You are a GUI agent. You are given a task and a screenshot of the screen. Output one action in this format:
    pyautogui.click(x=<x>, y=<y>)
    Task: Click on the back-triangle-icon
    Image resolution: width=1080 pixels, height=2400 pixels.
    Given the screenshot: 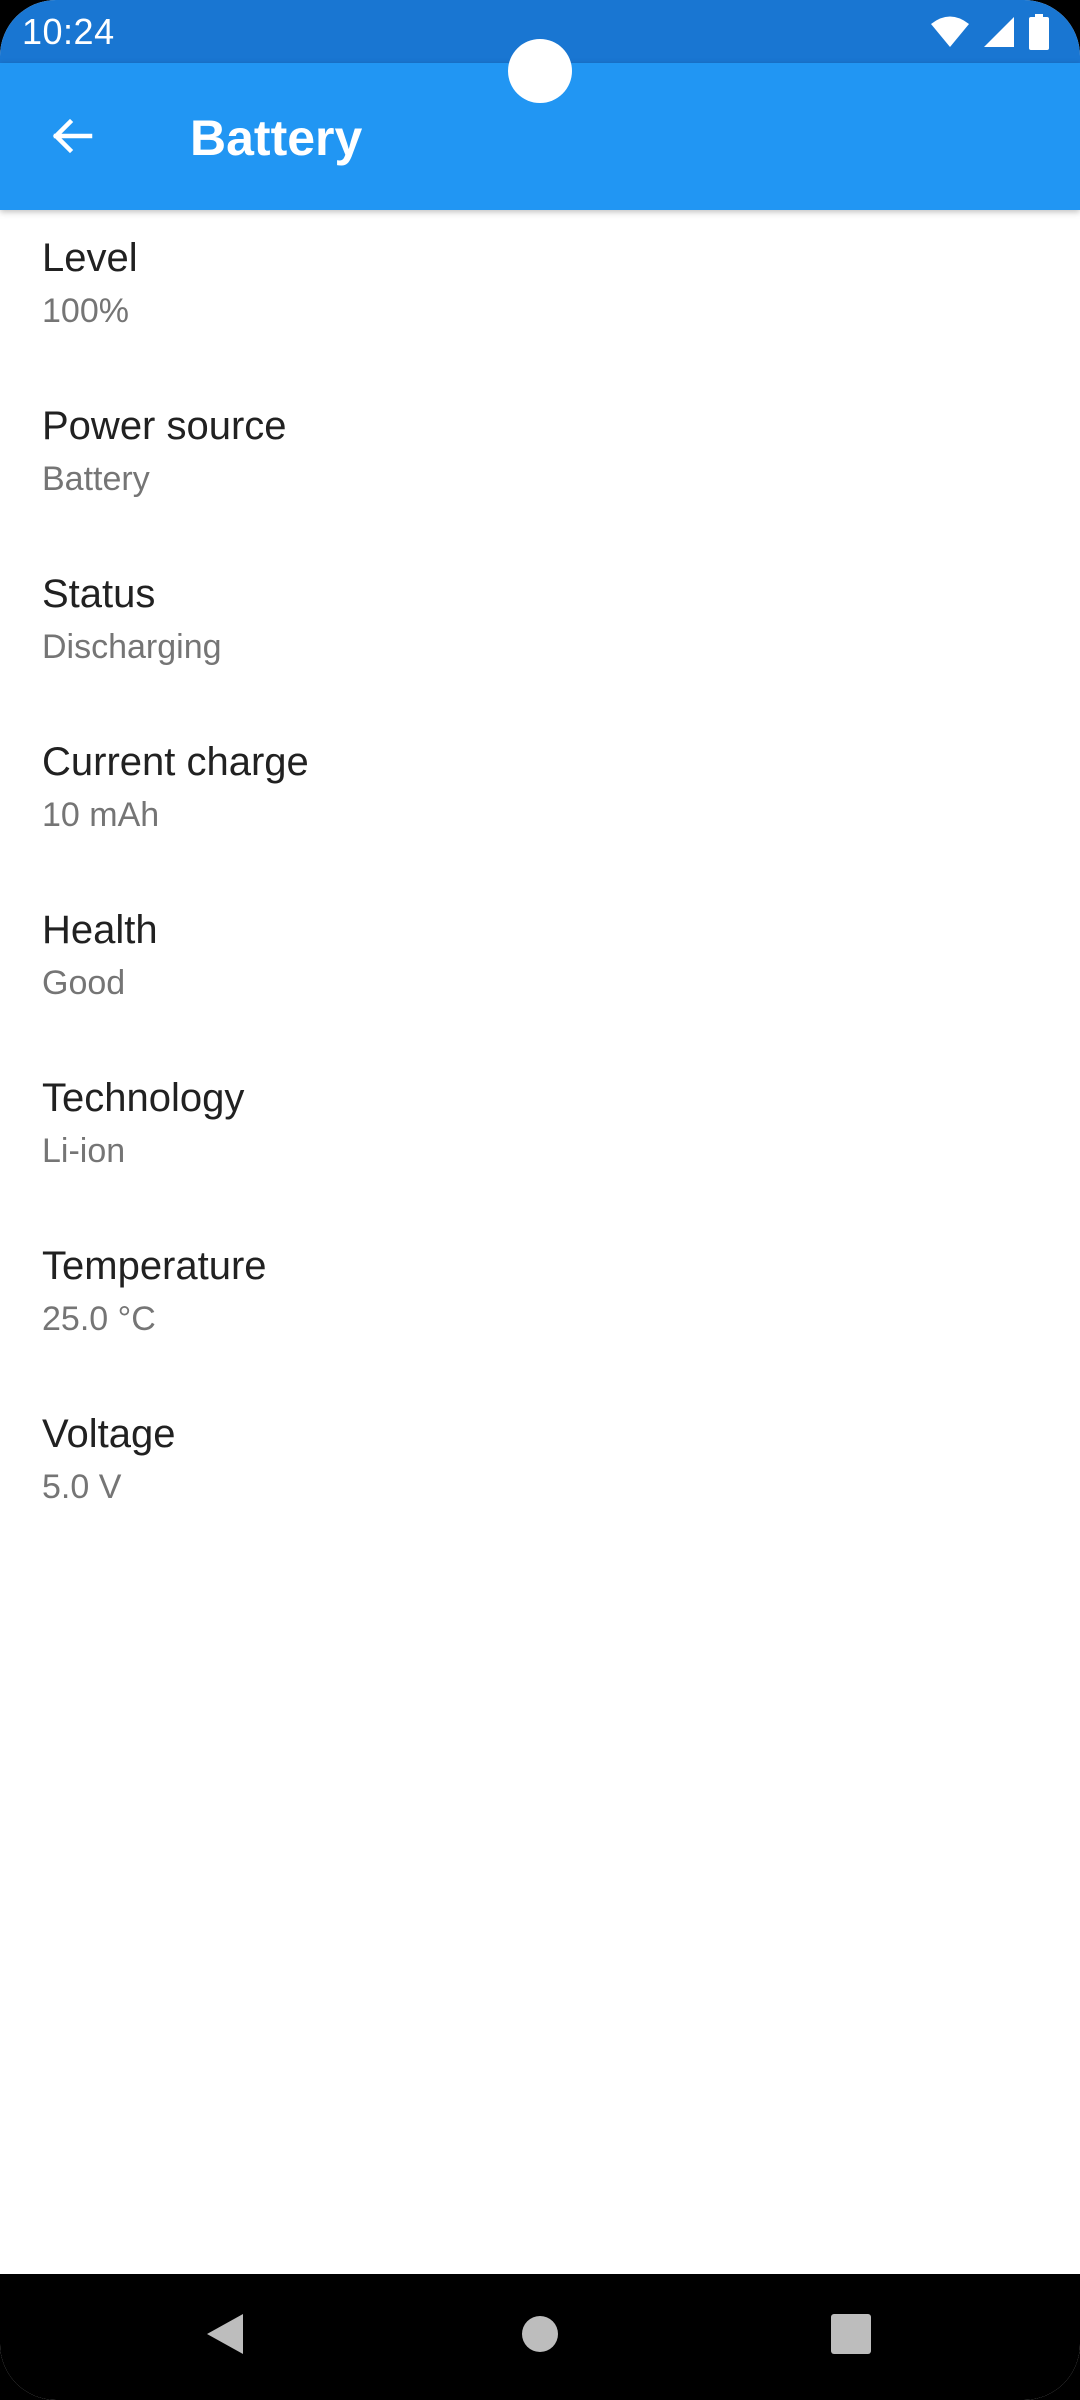 What is the action you would take?
    pyautogui.click(x=225, y=2336)
    